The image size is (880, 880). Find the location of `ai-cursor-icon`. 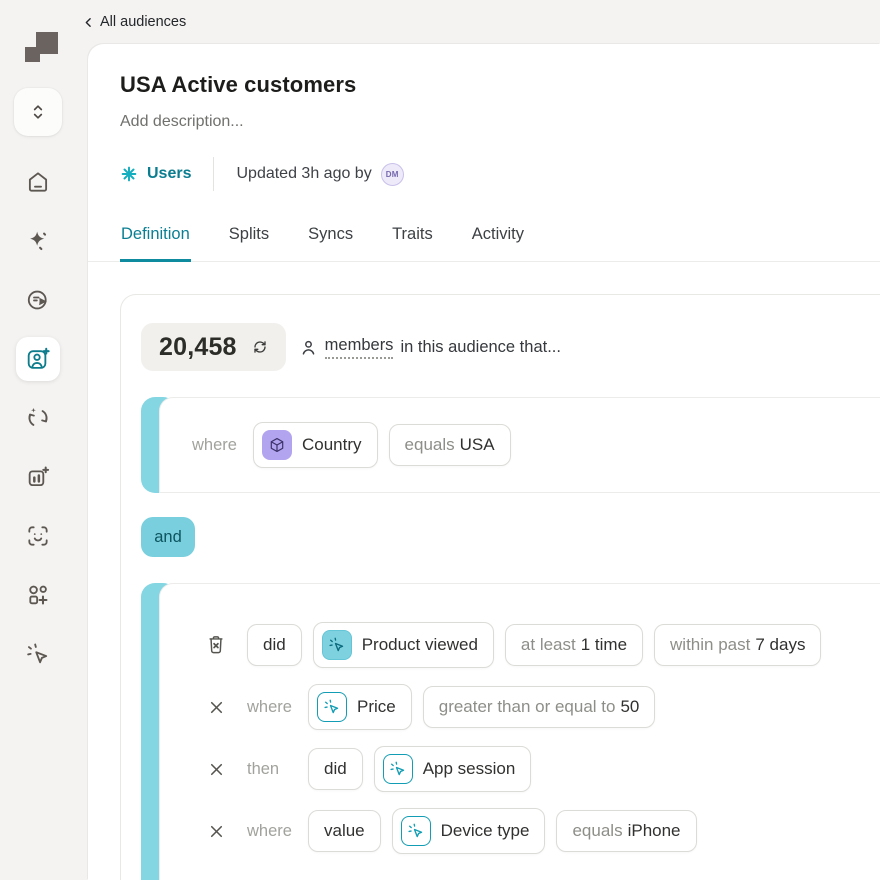

ai-cursor-icon is located at coordinates (38, 654).